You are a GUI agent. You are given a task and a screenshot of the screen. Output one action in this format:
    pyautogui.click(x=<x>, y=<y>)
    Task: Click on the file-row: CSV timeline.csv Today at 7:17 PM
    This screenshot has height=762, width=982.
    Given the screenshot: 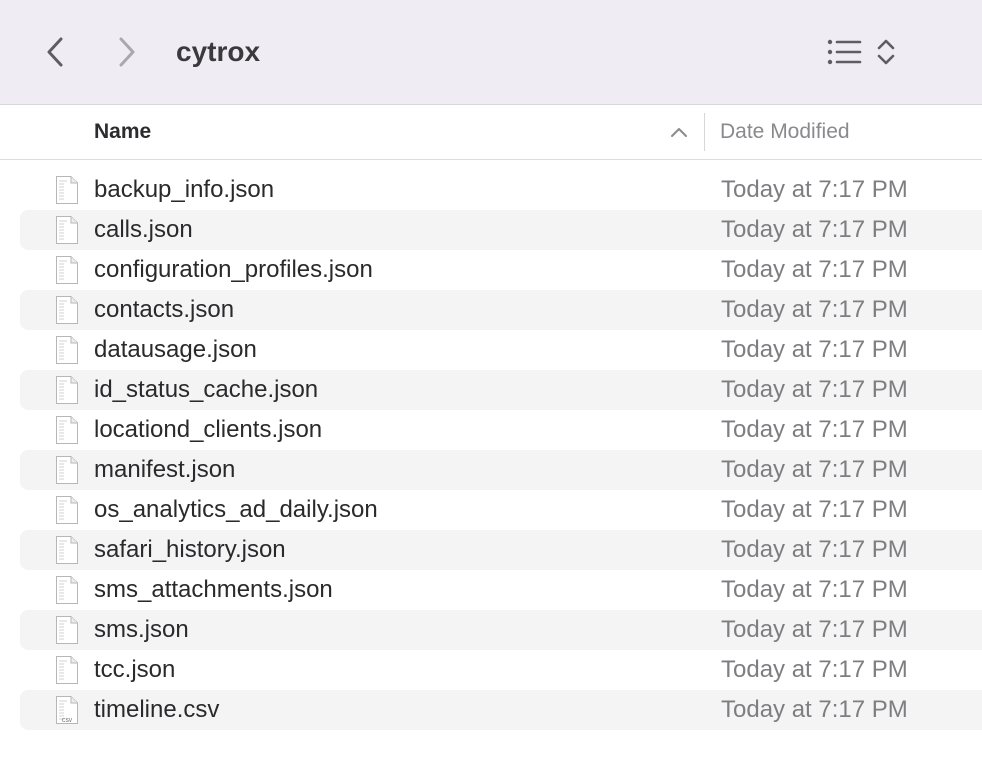 What is the action you would take?
    pyautogui.click(x=501, y=710)
    